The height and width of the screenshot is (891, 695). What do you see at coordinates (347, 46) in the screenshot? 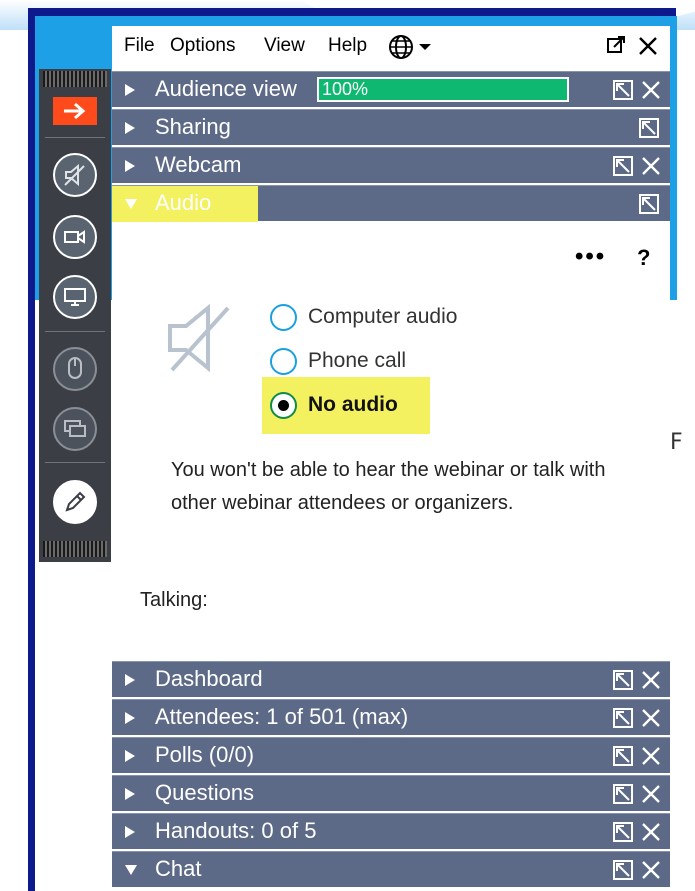
I see `menu-help: Help` at bounding box center [347, 46].